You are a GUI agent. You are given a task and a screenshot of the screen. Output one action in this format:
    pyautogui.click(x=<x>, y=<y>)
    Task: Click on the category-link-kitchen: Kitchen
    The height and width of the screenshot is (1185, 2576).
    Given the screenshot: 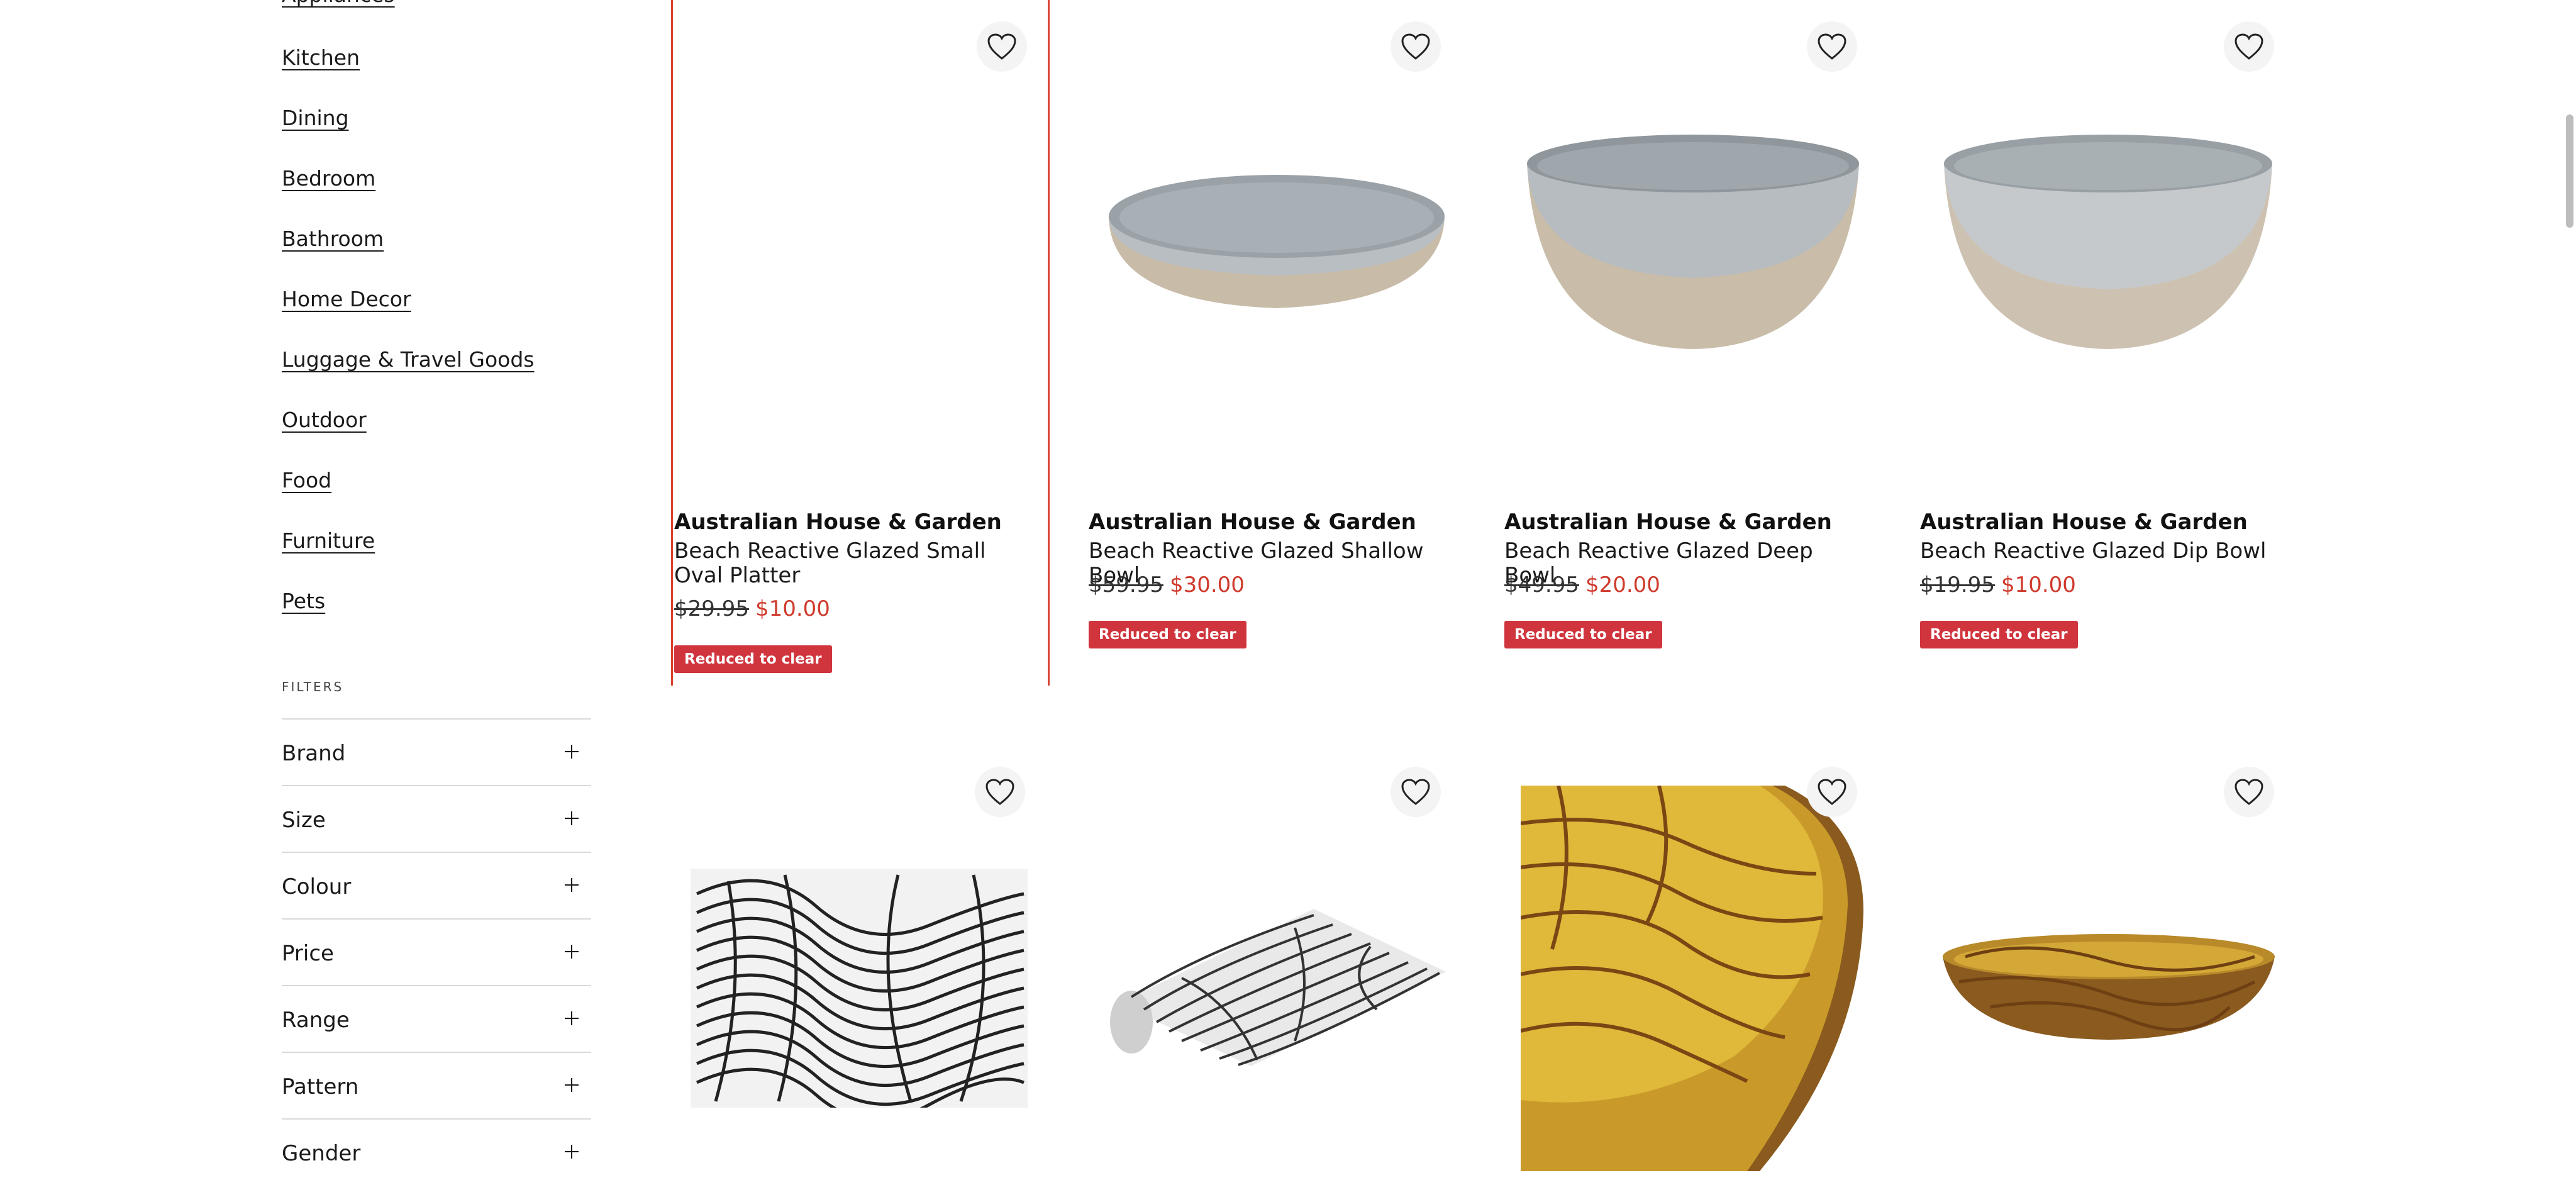 What is the action you would take?
    pyautogui.click(x=321, y=58)
    